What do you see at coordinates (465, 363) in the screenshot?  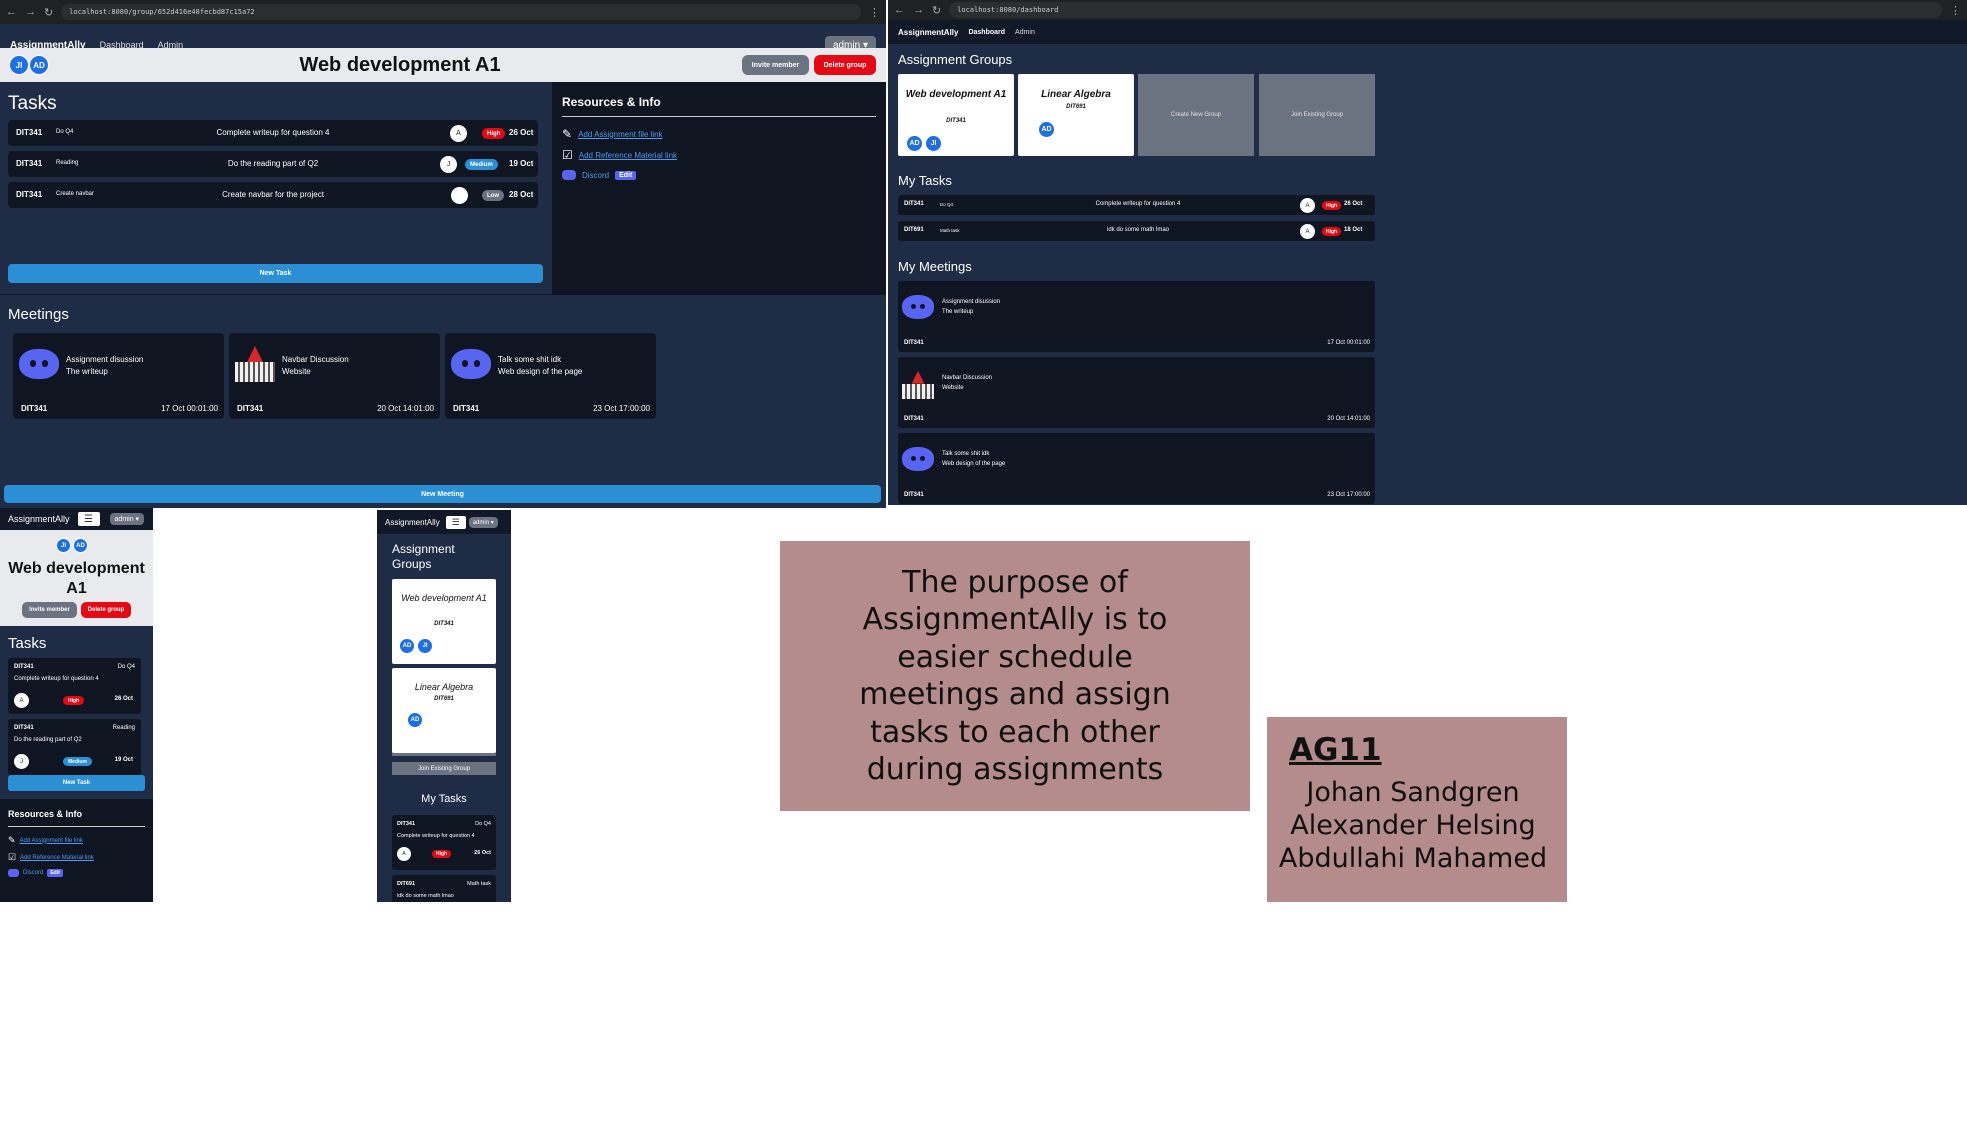 I see `discord-eye` at bounding box center [465, 363].